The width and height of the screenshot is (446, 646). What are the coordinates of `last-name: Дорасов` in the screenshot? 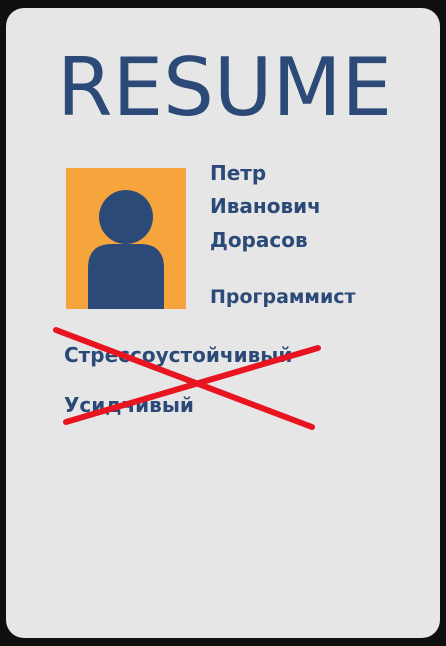 It's located at (259, 240).